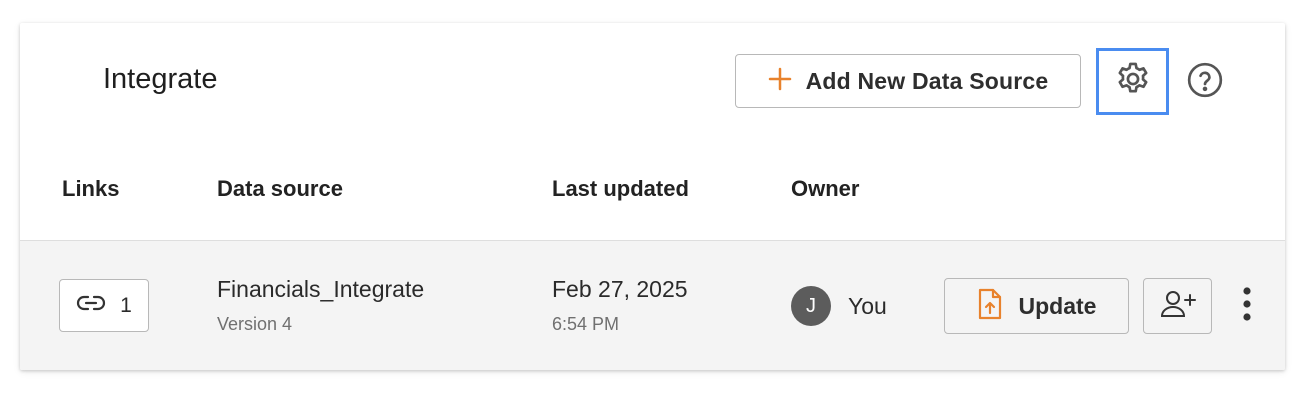 This screenshot has height=396, width=1306. Describe the element at coordinates (927, 80) in the screenshot. I see `add-new-data-source-label: Add New Data Source` at that location.